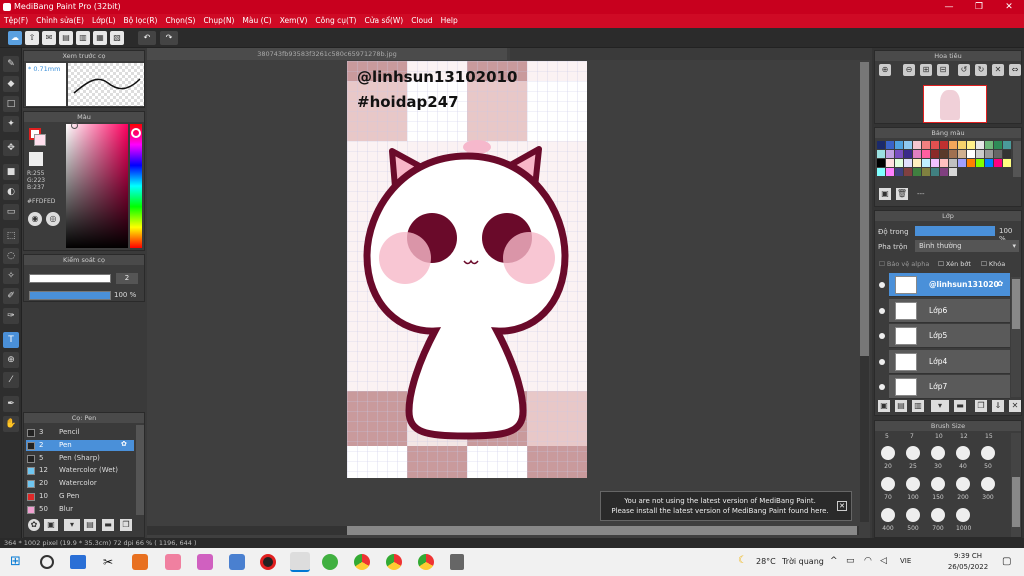  What do you see at coordinates (11, 424) in the screenshot?
I see `hand-tool-icon: ✋` at bounding box center [11, 424].